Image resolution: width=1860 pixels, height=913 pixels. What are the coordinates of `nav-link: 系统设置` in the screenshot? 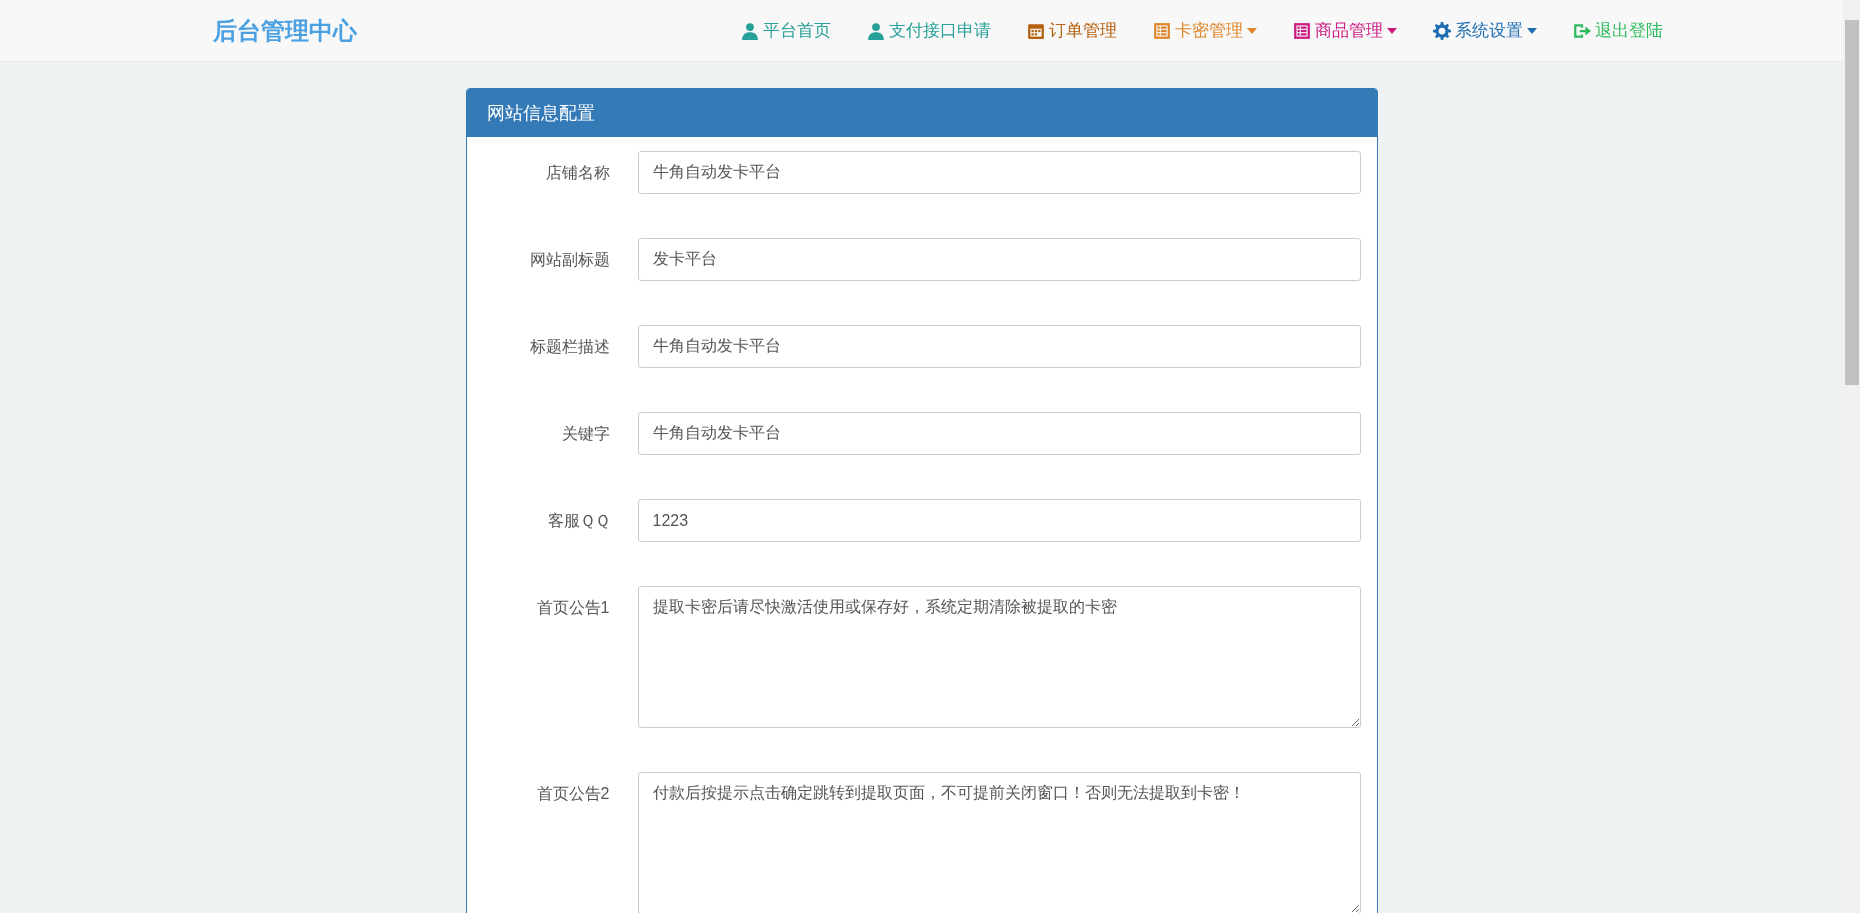 It's located at (1485, 30).